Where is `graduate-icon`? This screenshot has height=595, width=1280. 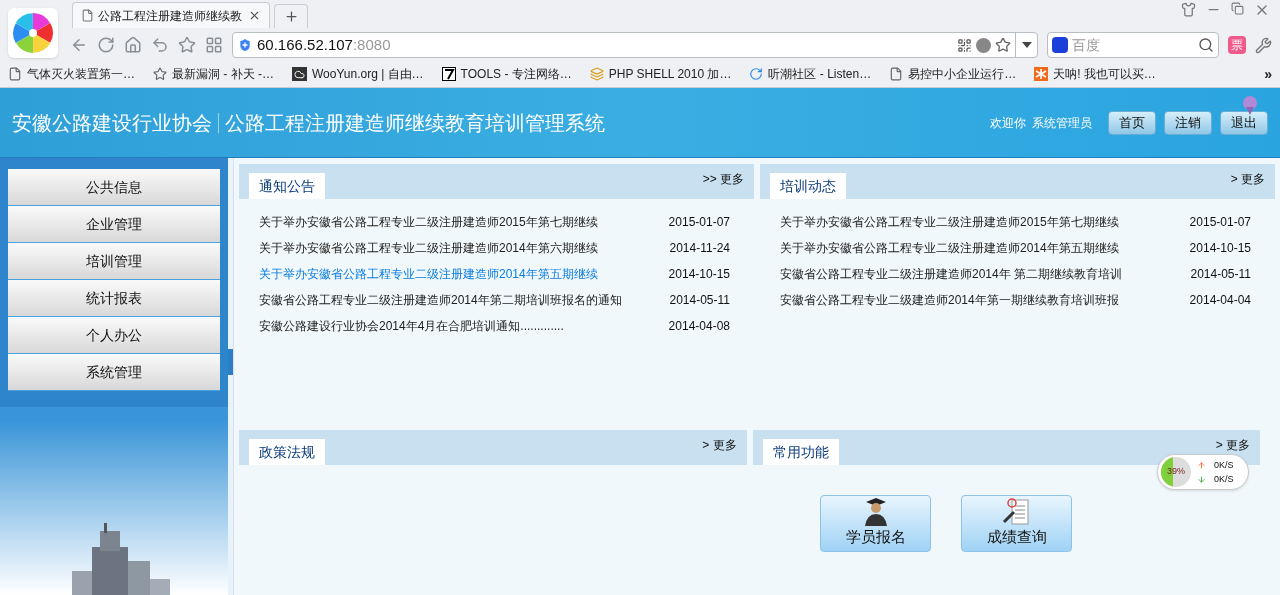
graduate-icon is located at coordinates (875, 511).